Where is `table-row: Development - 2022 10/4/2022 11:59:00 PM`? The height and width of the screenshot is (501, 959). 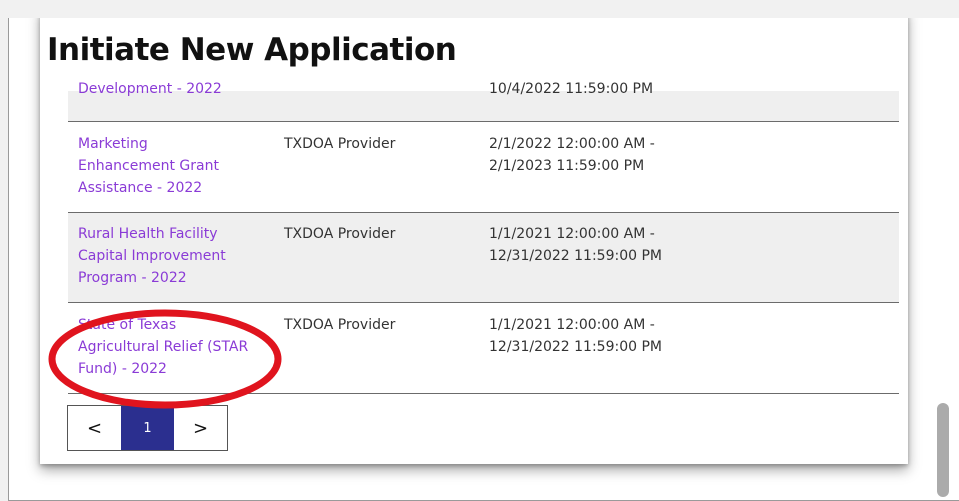
table-row: Development - 2022 10/4/2022 11:59:00 PM is located at coordinates (483, 101).